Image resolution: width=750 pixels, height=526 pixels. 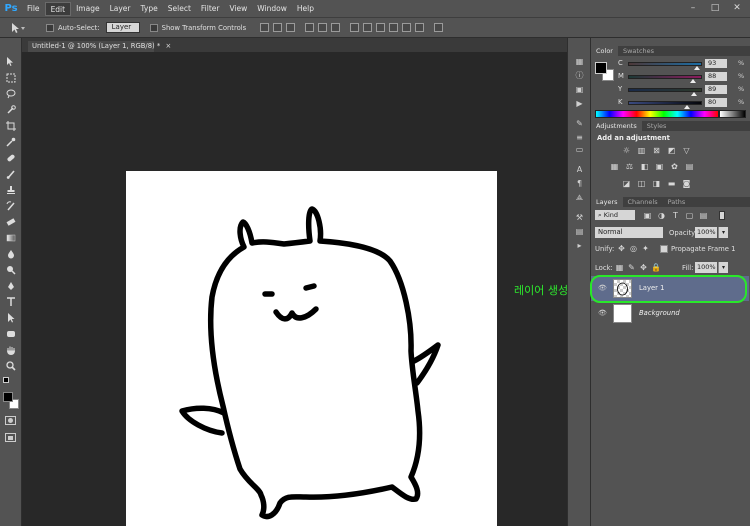 What do you see at coordinates (644, 166) in the screenshot?
I see `black-white-icon: ◧` at bounding box center [644, 166].